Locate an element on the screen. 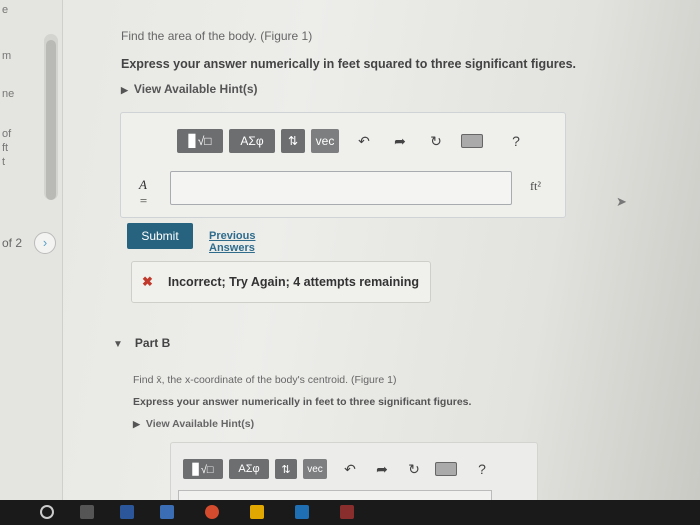 This screenshot has width=700, height=525. variable-label: A = is located at coordinates (143, 192).